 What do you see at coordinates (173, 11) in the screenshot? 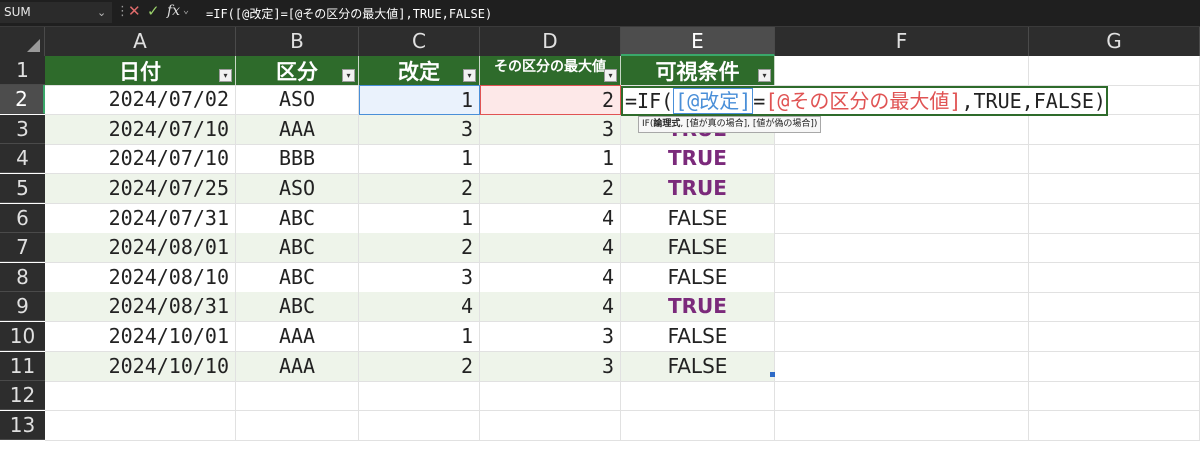
I see `insert-function-icon: fx` at bounding box center [173, 11].